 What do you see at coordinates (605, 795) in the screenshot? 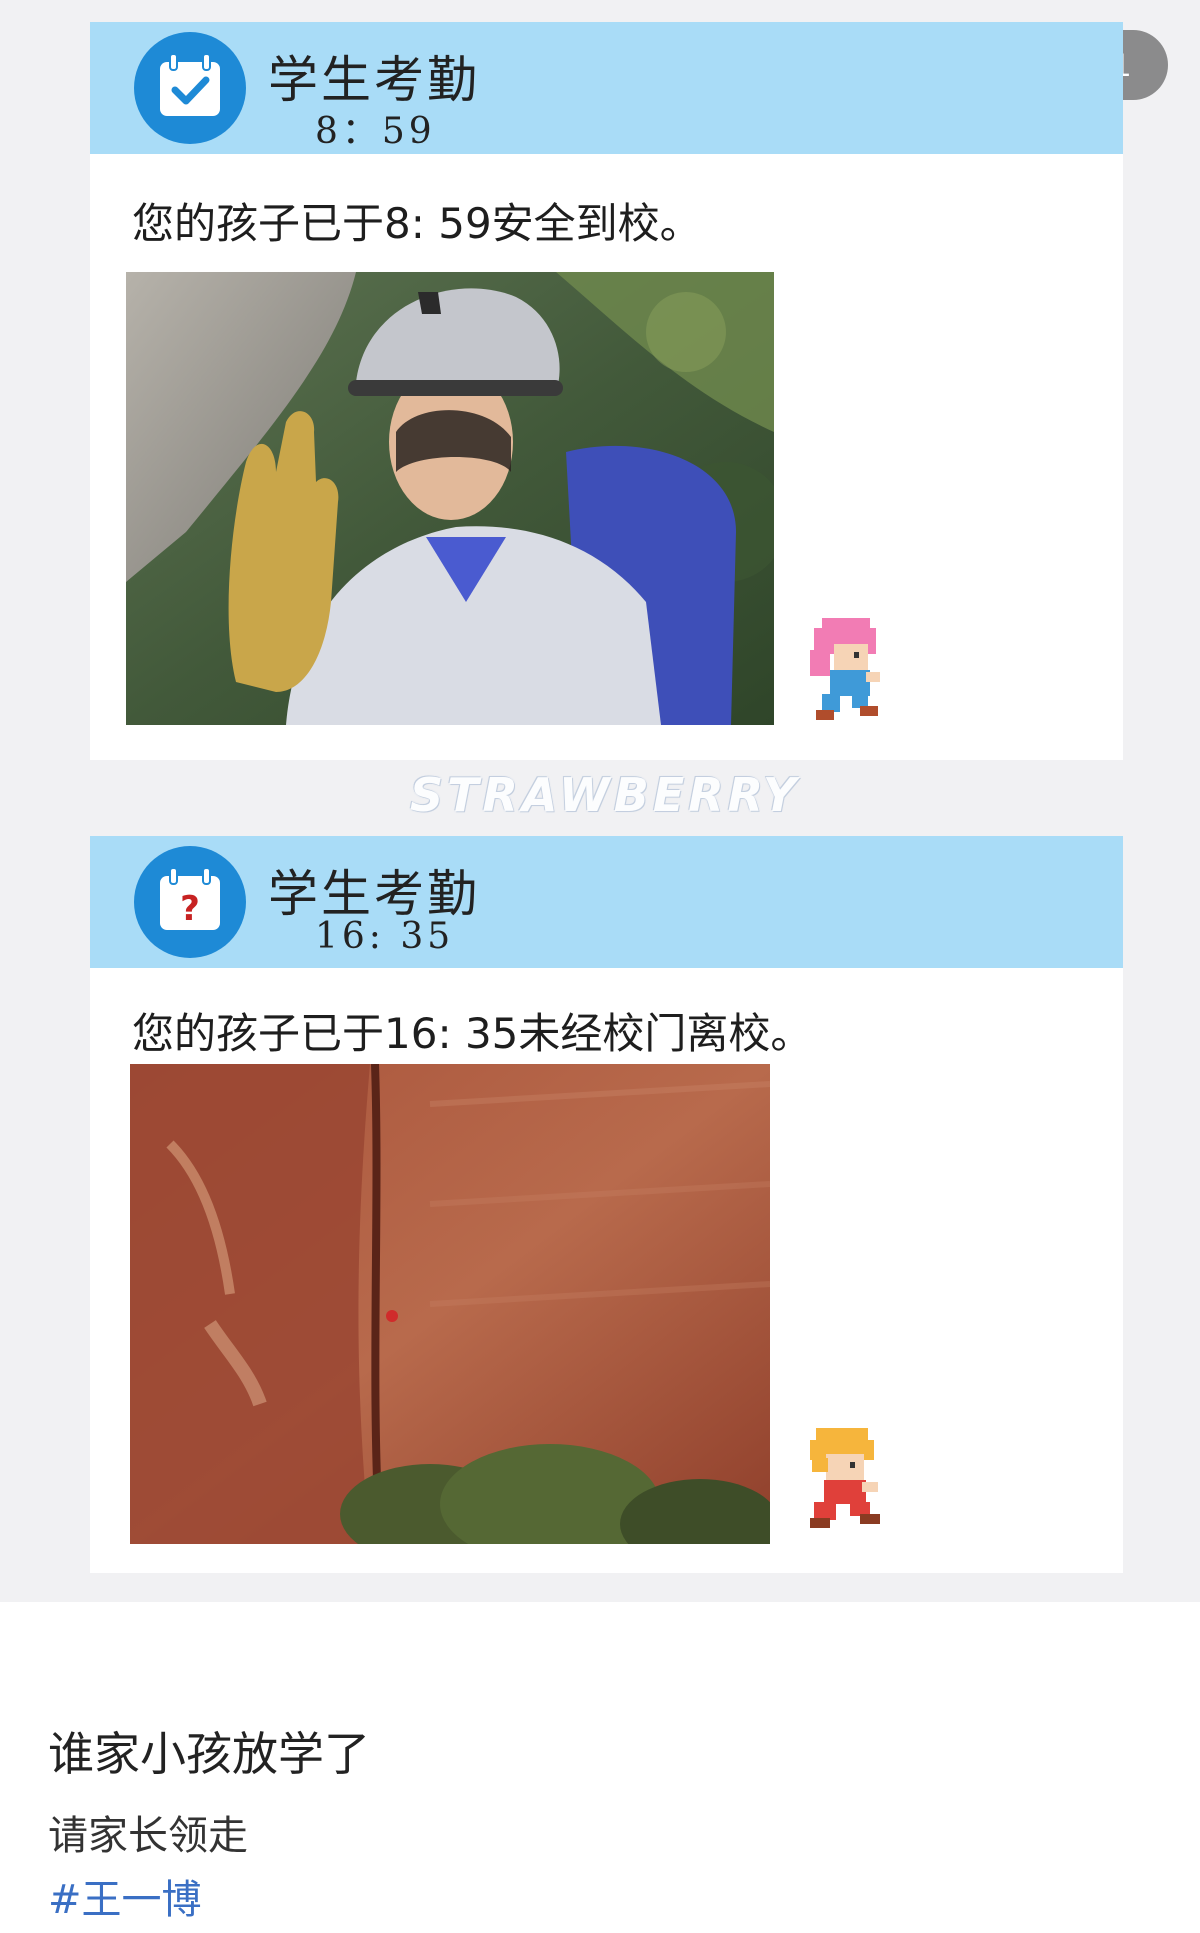
I see `watermark-text: STRAWBERRY` at bounding box center [605, 795].